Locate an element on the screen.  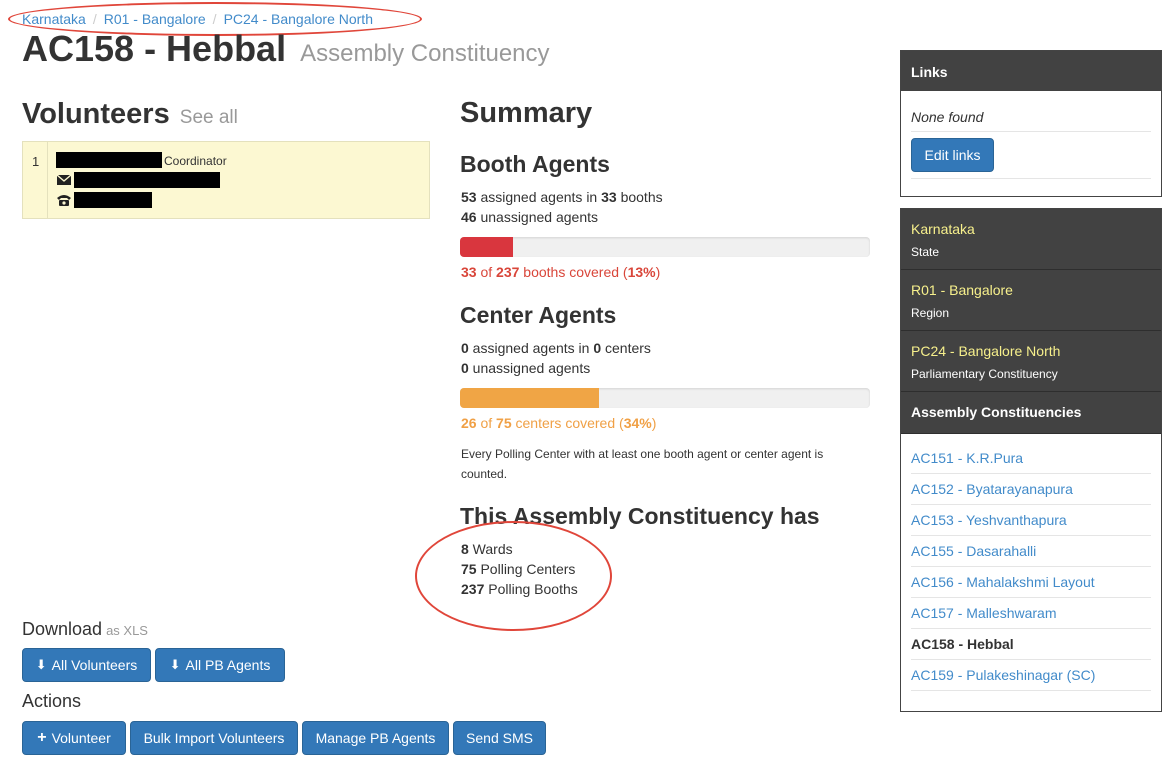
volunteers-heading-text: Volunteers is located at coordinates (96, 114).